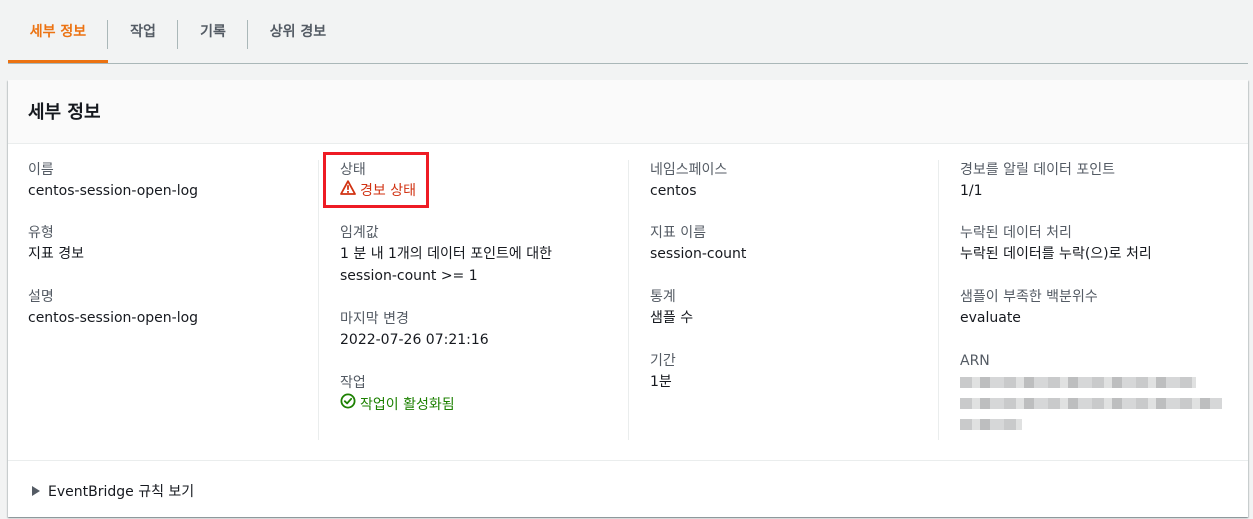 The image size is (1253, 519). What do you see at coordinates (376, 180) in the screenshot?
I see `highlight-annotation` at bounding box center [376, 180].